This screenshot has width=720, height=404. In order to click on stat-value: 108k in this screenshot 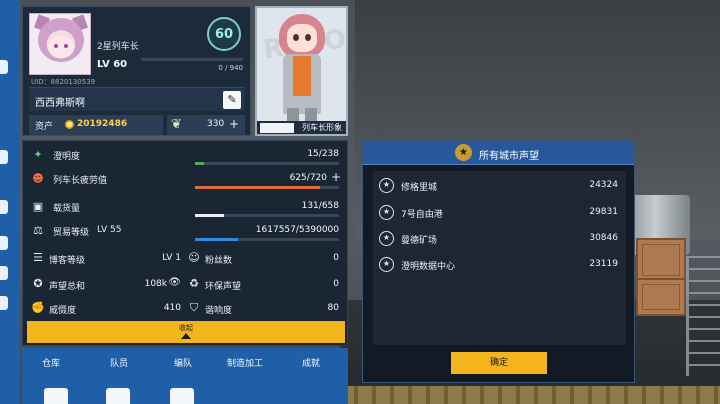, I will do `click(155, 284)`.